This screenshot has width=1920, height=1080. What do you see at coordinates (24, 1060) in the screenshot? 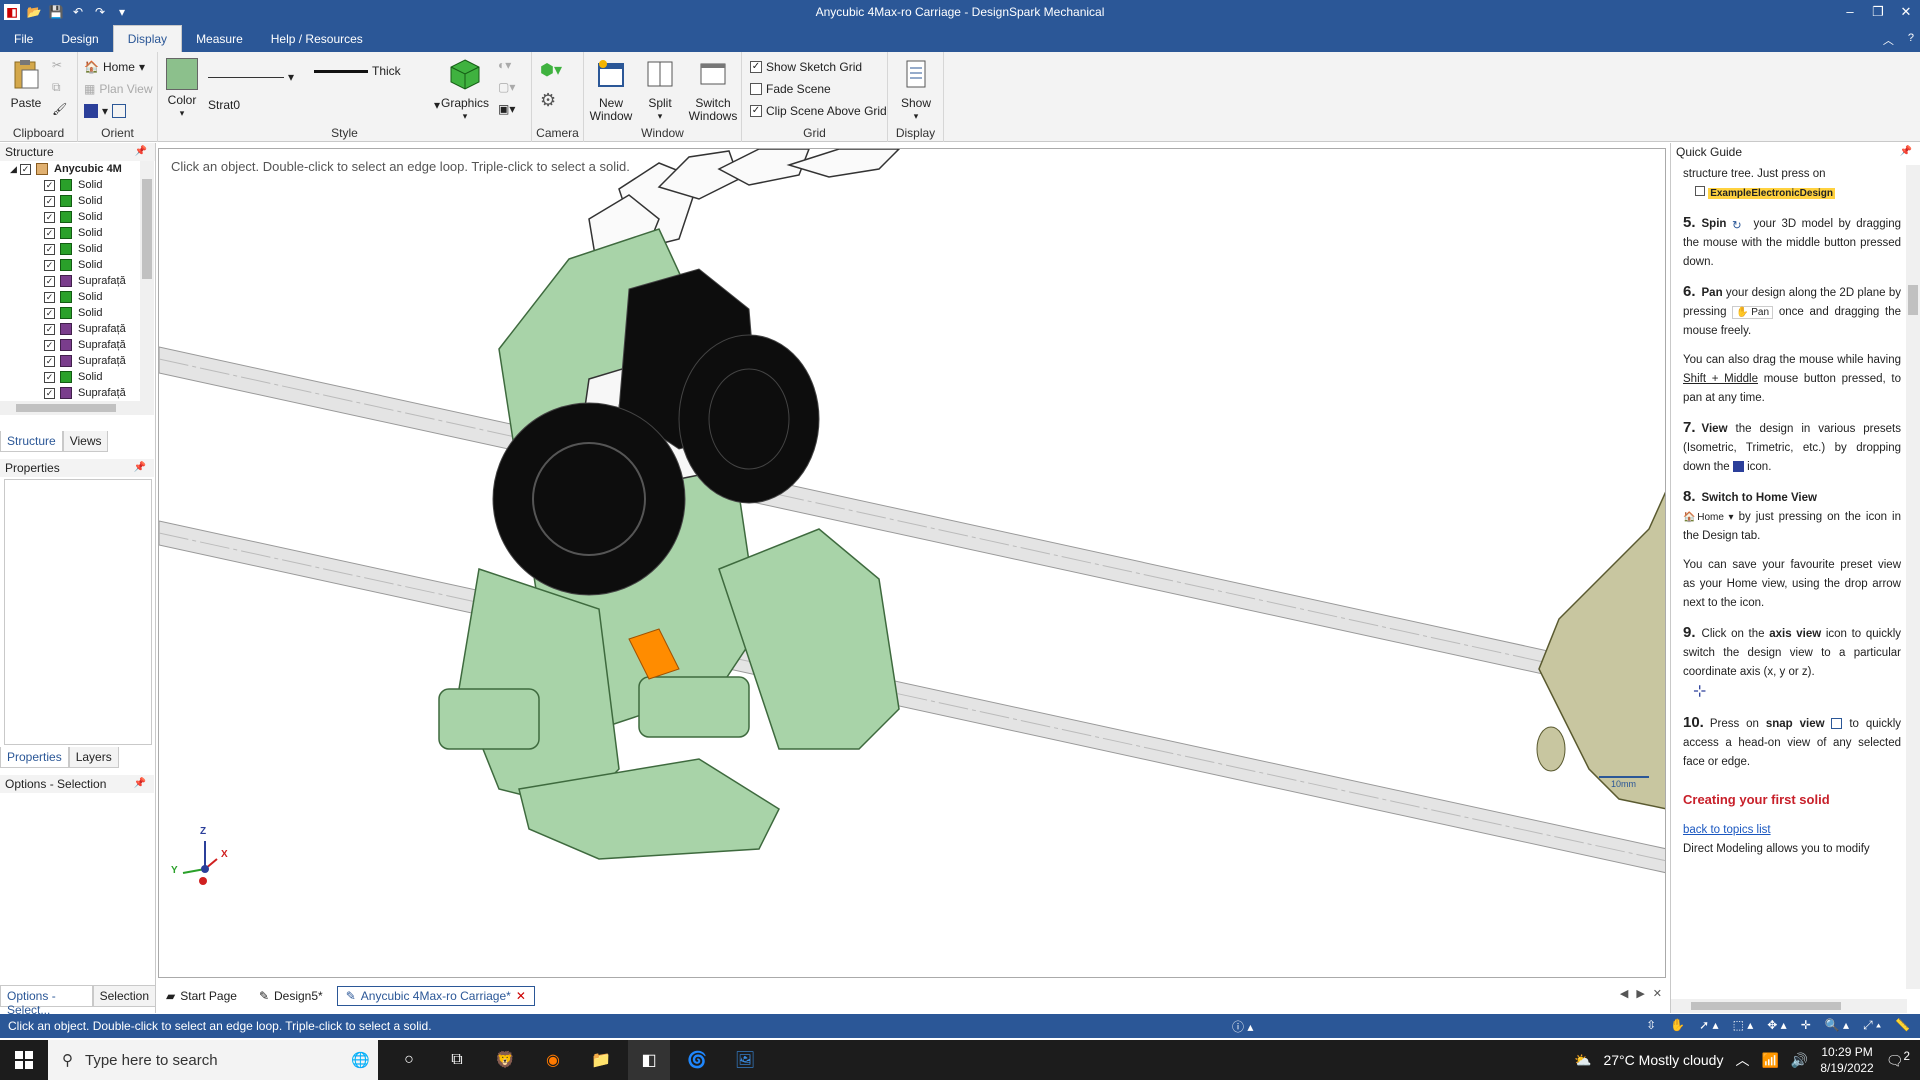
I see `start-button` at bounding box center [24, 1060].